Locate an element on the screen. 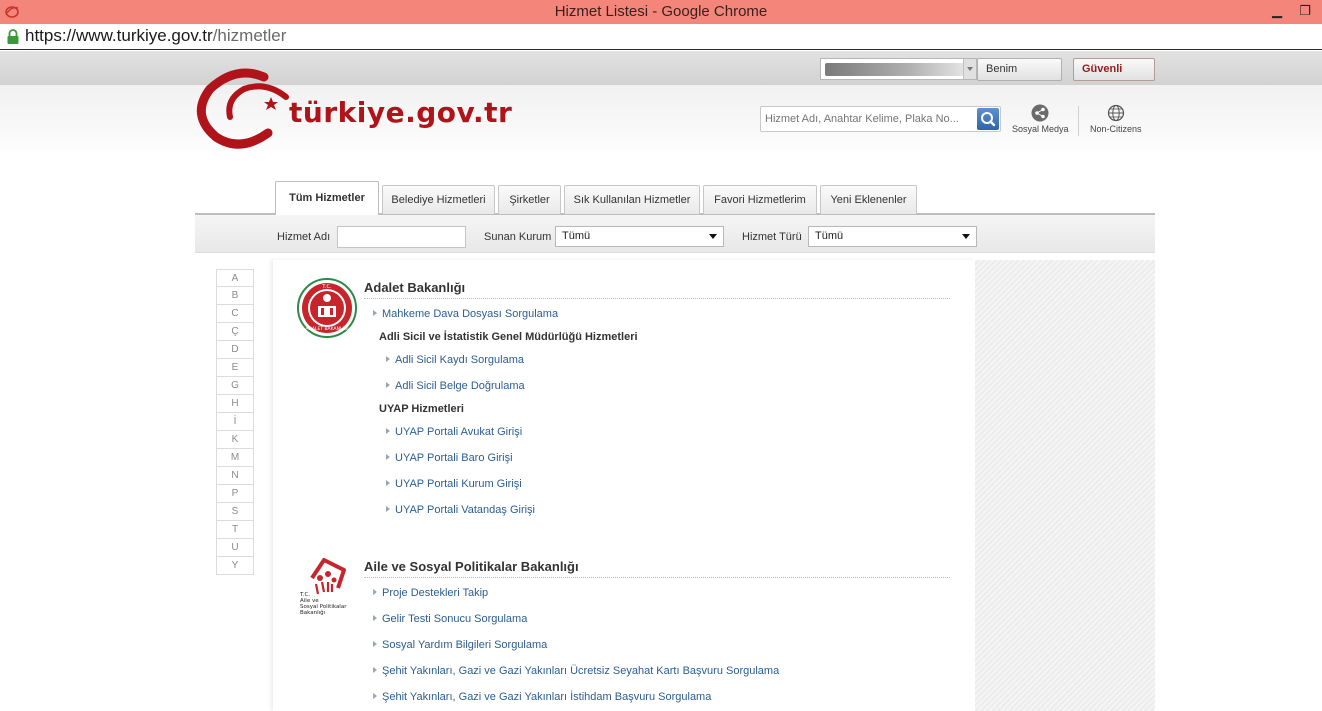 This screenshot has width=1322, height=711. address-bar: https://www.turkiye.gov.tr/hizmetler is located at coordinates (661, 37).